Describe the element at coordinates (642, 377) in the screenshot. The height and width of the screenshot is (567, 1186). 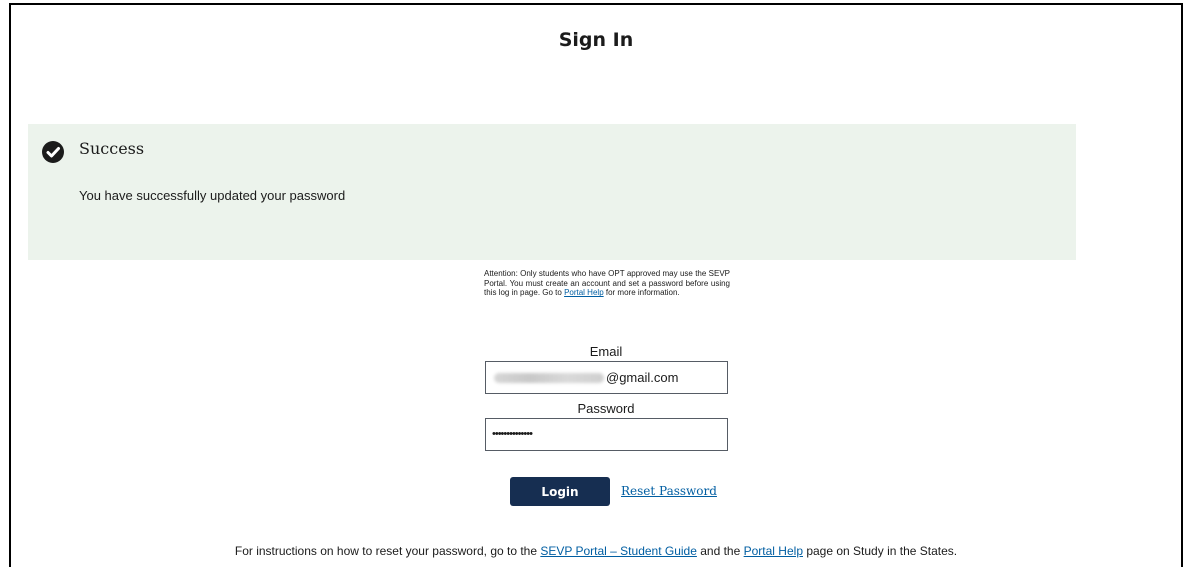
I see `email-value: @gmail.com` at that location.